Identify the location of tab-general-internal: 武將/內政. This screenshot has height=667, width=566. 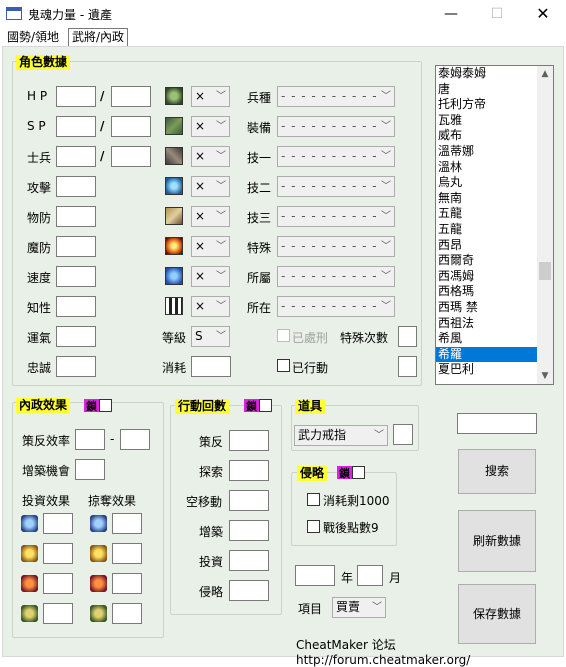
(98, 37).